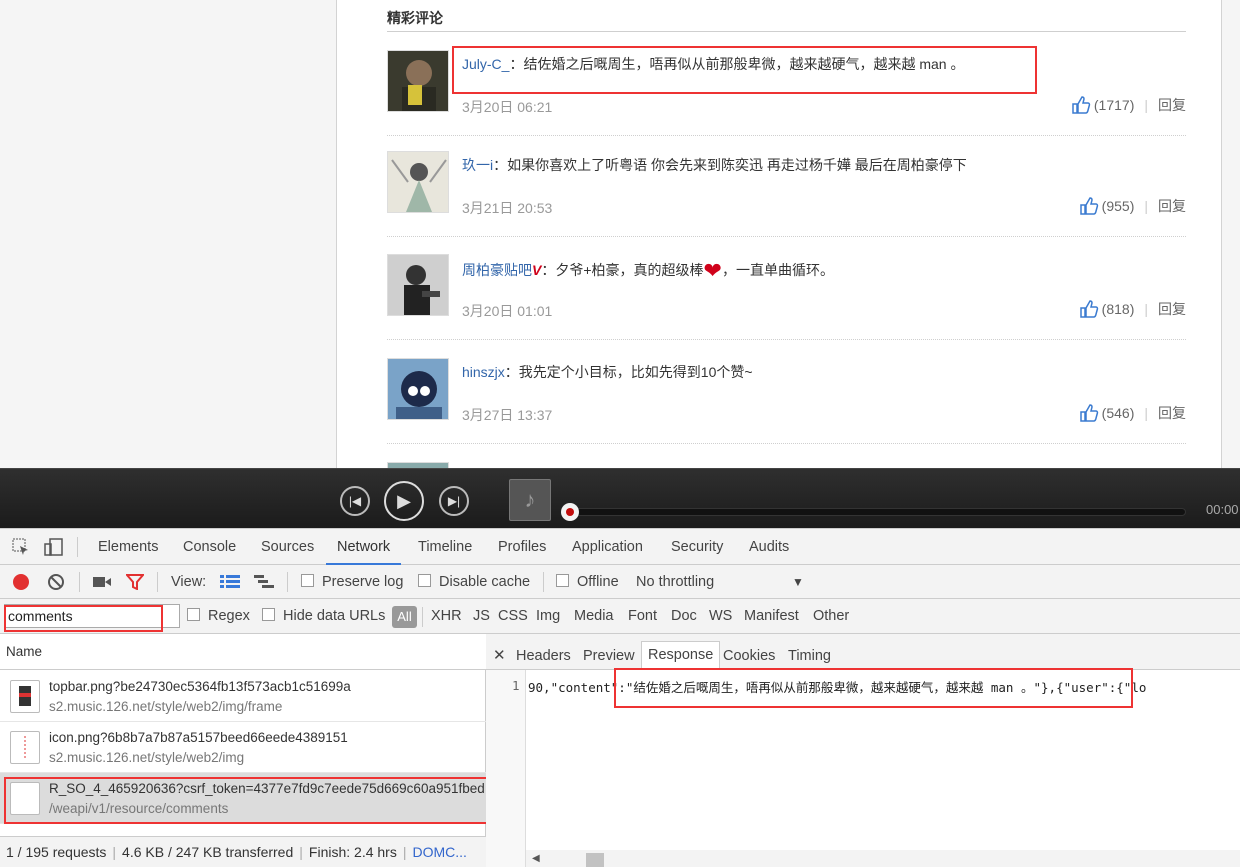  I want to click on regex-checkbox: Regex, so click(218, 616).